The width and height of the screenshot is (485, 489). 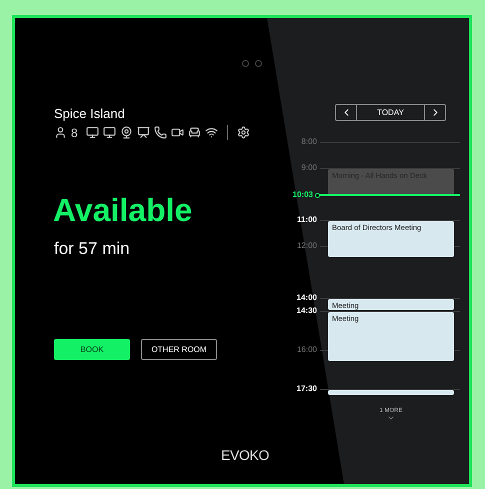 I want to click on projector-icon, so click(x=143, y=132).